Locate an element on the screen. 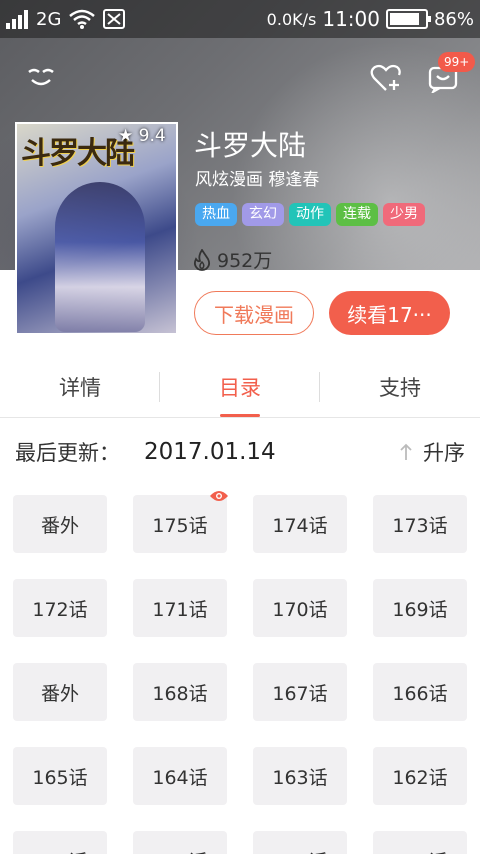 This screenshot has height=854, width=480. chapter-button: 166话 is located at coordinates (420, 692).